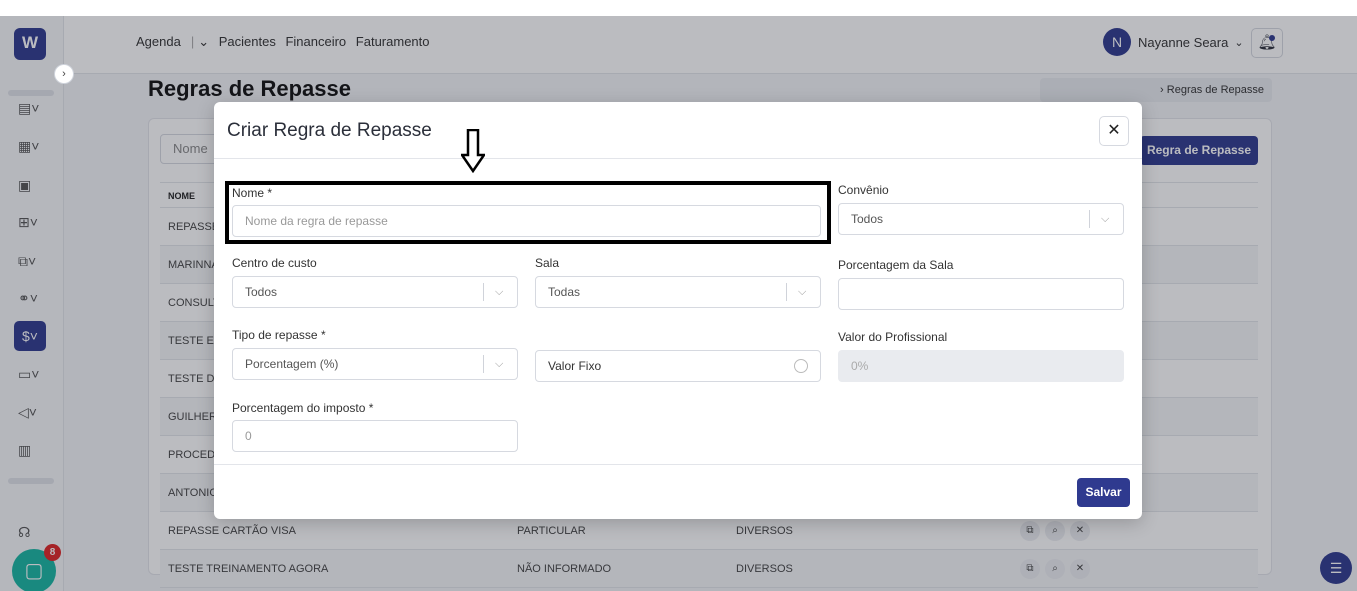 The width and height of the screenshot is (1357, 591). I want to click on convenio-label: Convênio, so click(863, 190).